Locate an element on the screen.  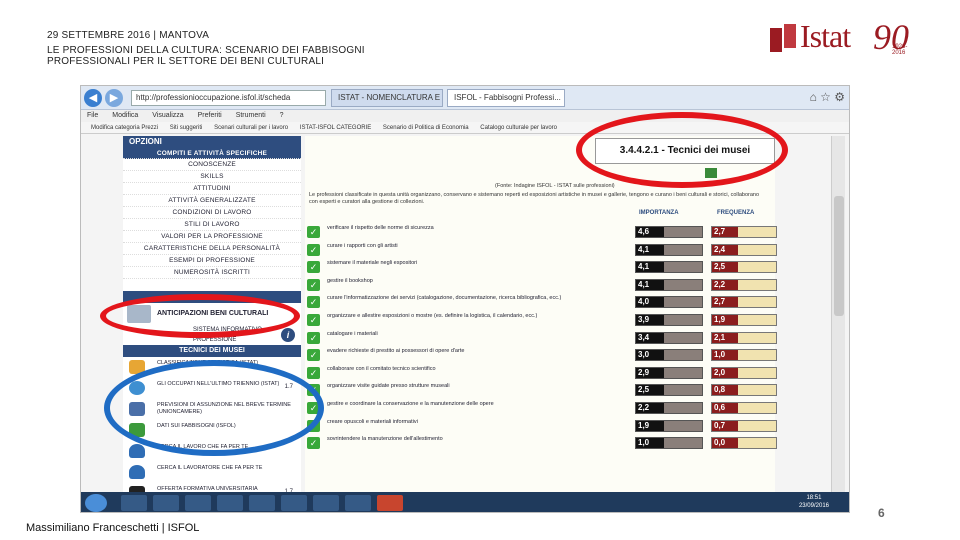
red-highlight-ellipse-title is located at coordinates (682, 150).